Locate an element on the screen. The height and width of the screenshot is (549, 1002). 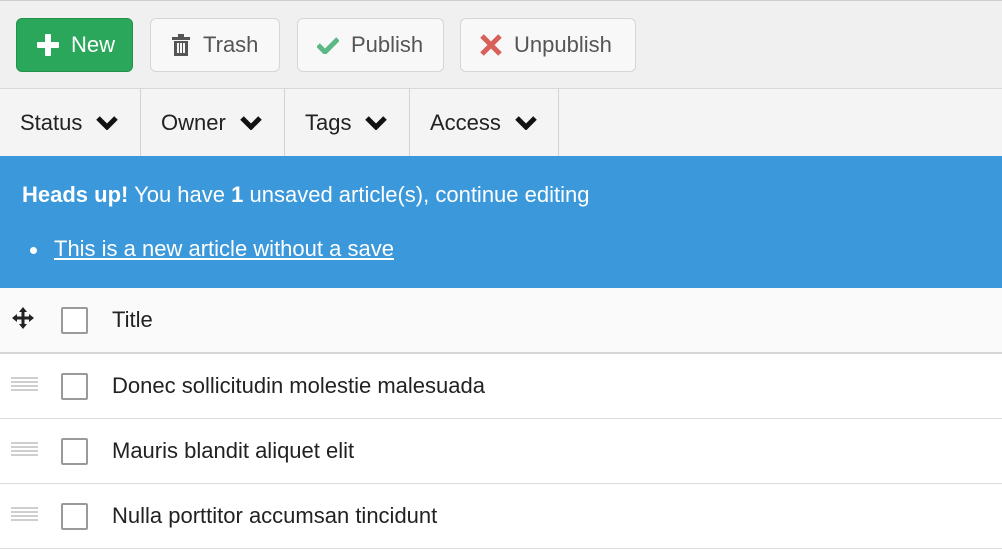
publish-label: Publish is located at coordinates (387, 44).